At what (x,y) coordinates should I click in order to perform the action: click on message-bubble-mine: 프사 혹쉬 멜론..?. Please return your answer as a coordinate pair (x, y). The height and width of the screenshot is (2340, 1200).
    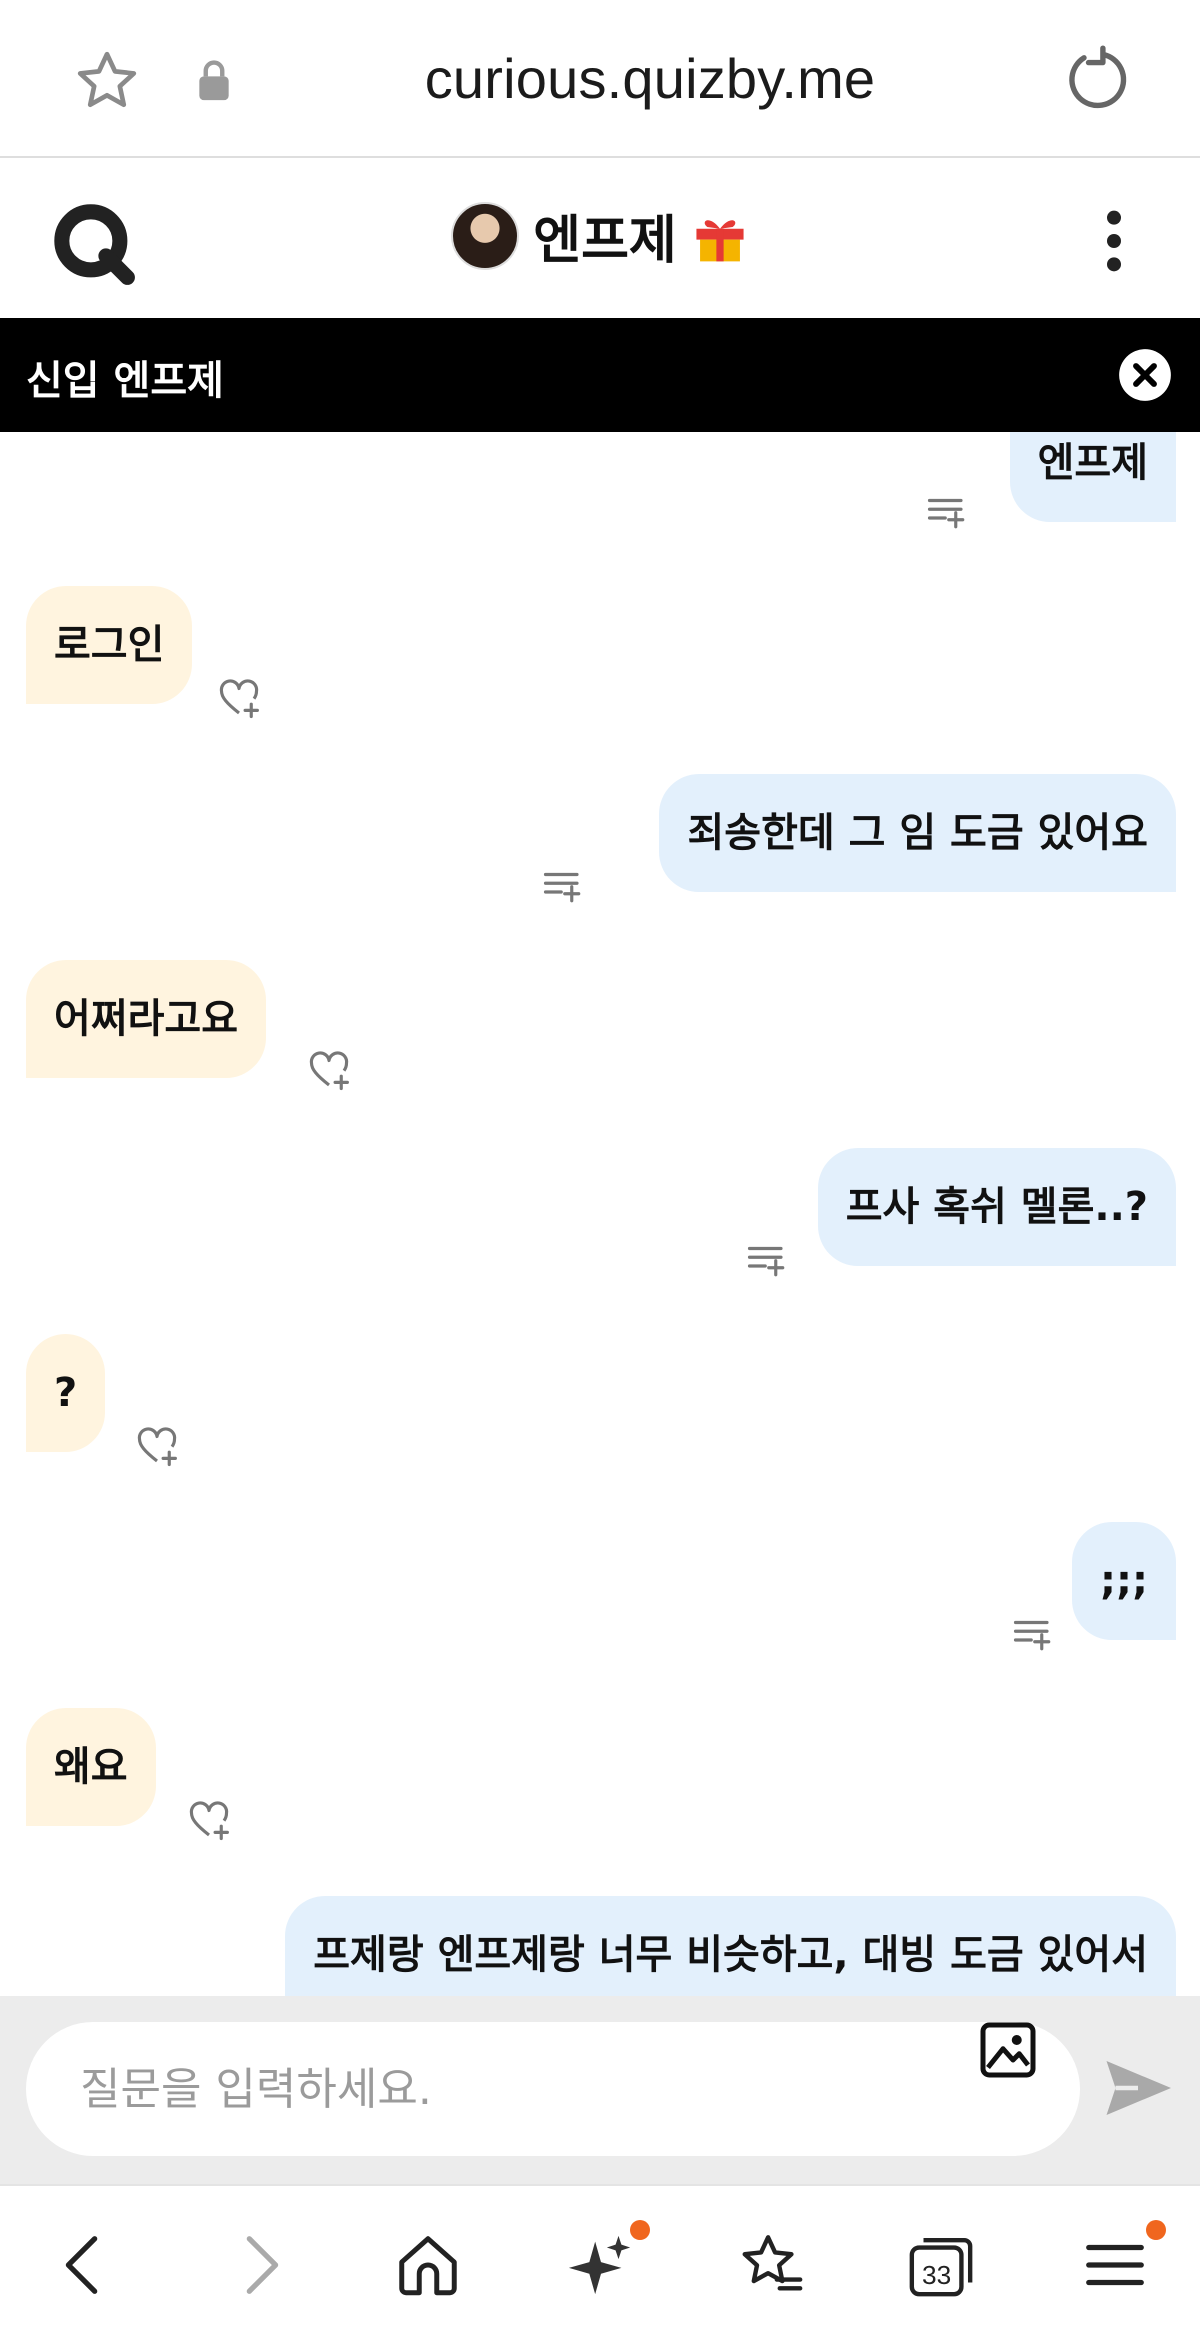
    Looking at the image, I should click on (996, 1207).